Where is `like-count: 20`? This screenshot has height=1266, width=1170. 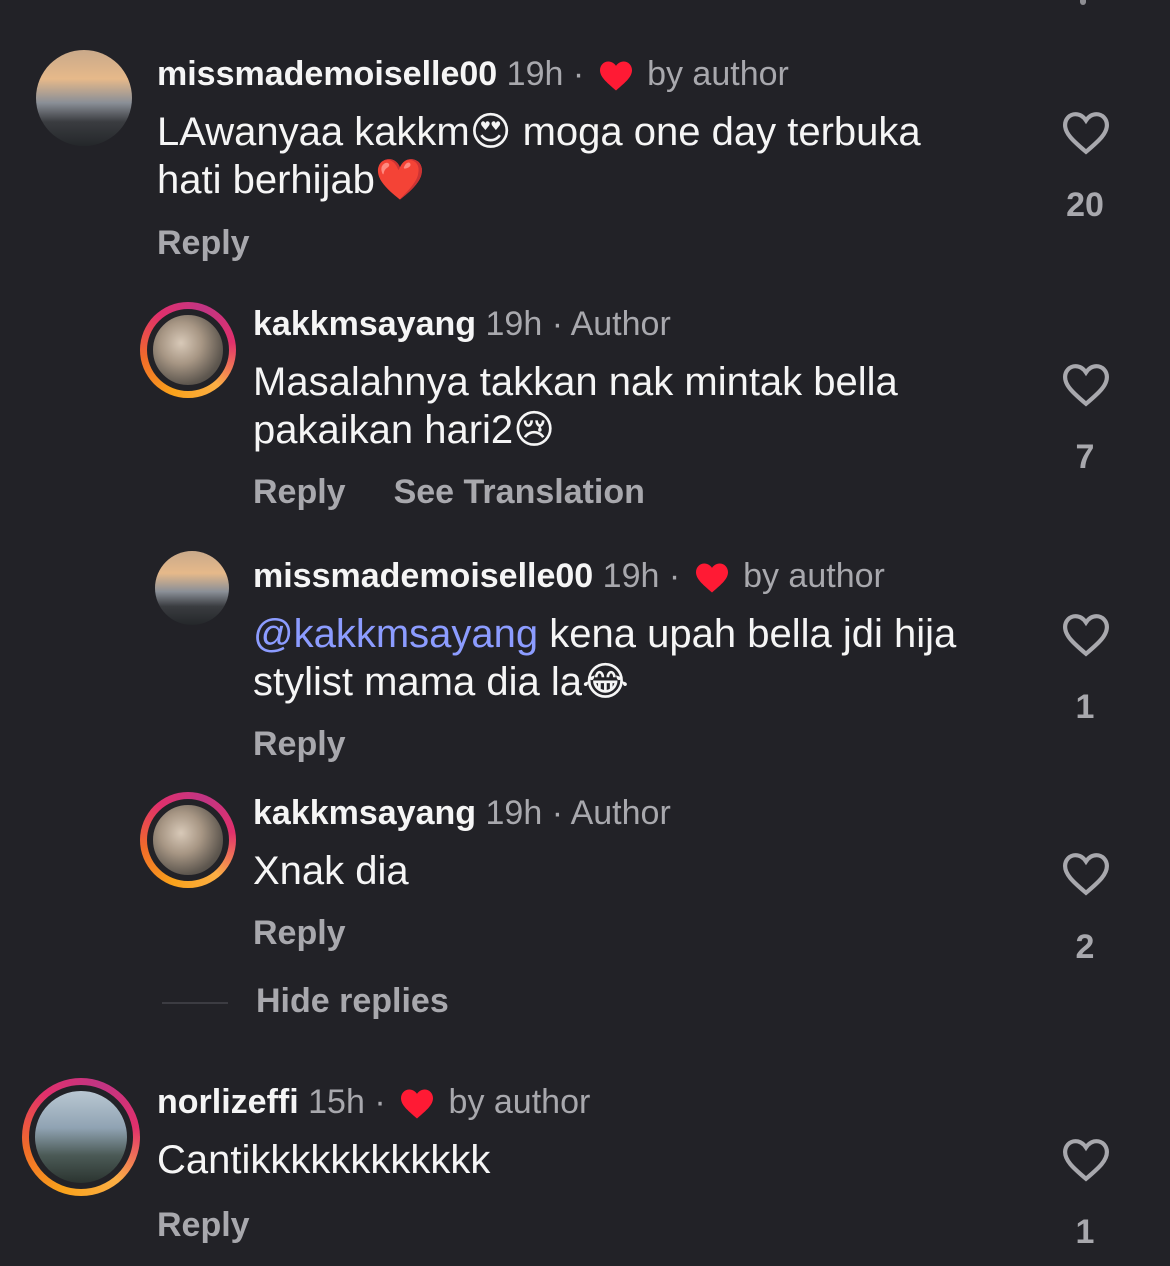
like-count: 20 is located at coordinates (1085, 205).